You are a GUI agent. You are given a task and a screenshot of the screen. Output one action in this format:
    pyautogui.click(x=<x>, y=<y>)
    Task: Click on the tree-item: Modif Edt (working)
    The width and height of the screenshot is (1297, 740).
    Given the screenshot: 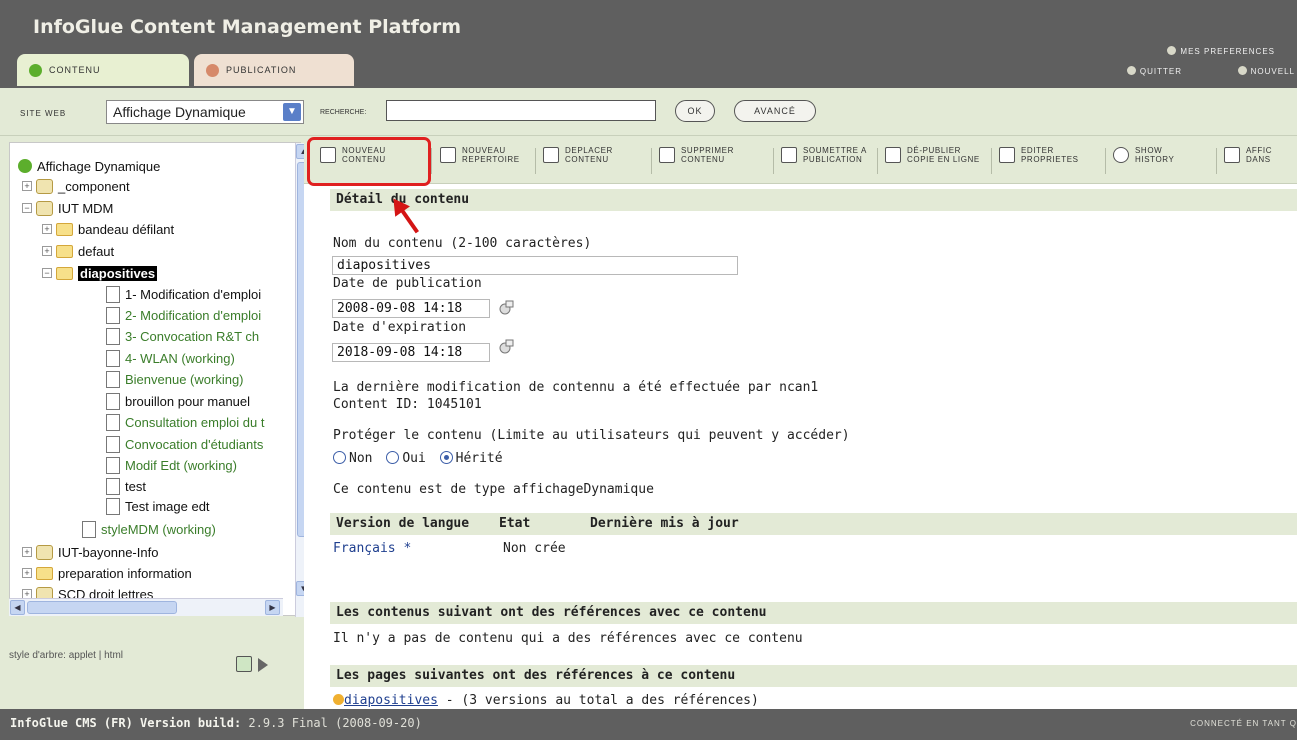 What is the action you would take?
    pyautogui.click(x=171, y=465)
    